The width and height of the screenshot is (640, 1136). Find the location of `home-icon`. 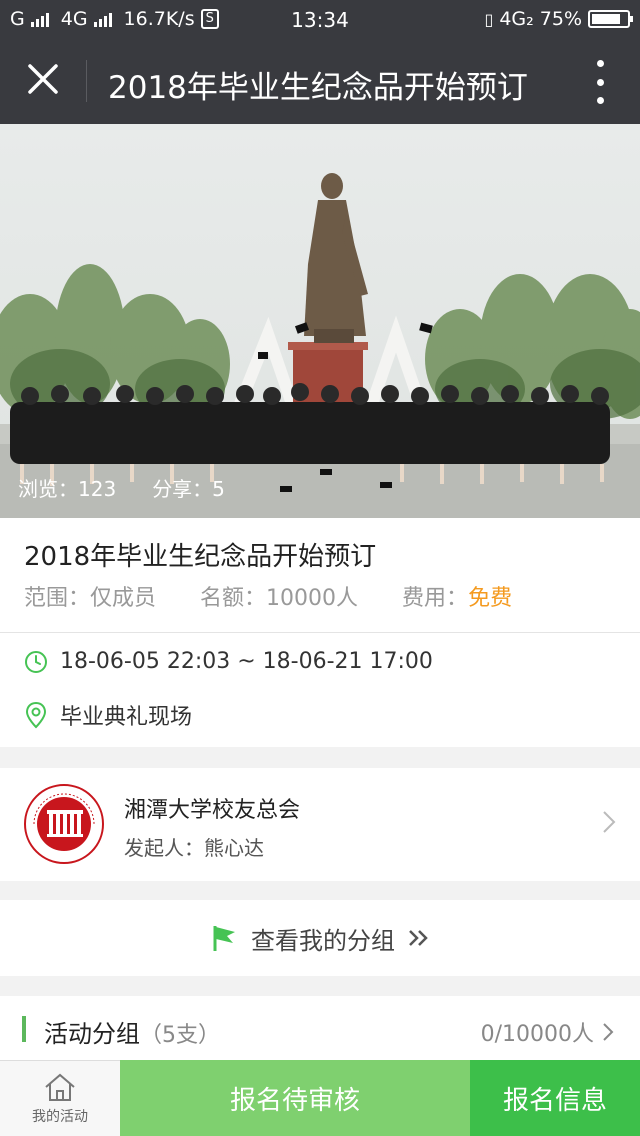

home-icon is located at coordinates (60, 1087).